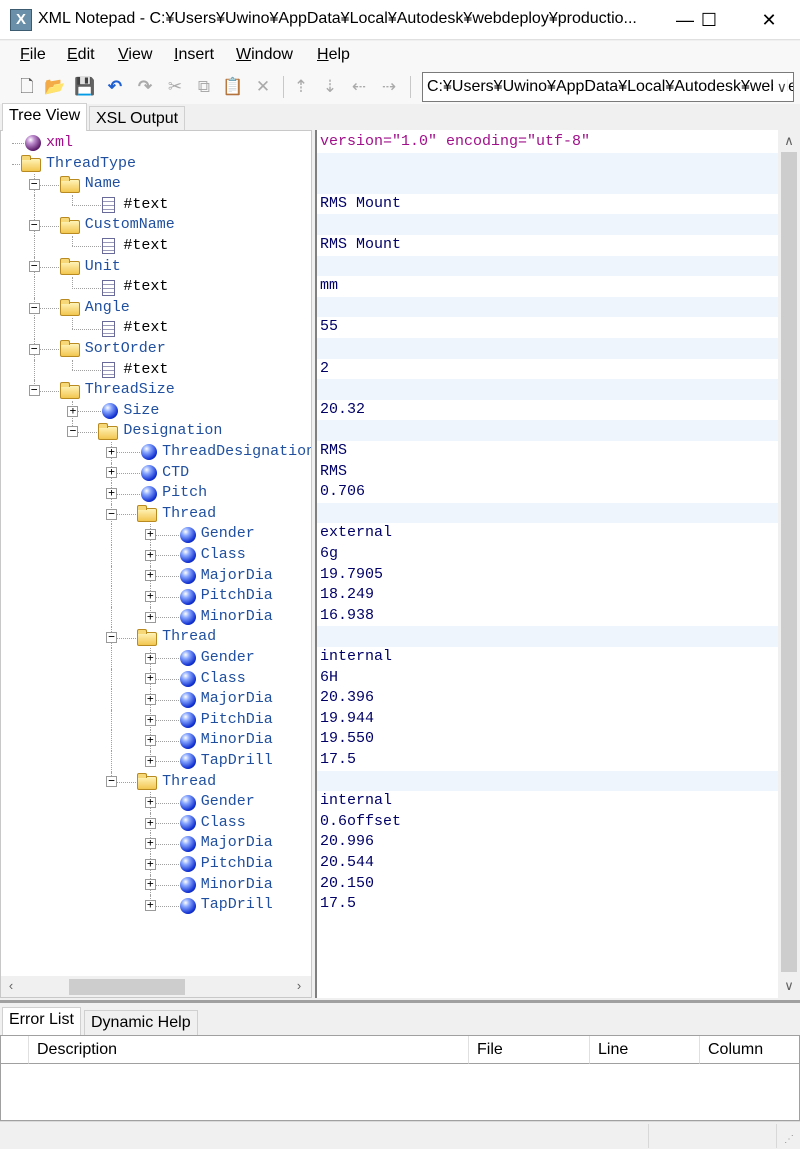 This screenshot has height=1149, width=800. What do you see at coordinates (548, 822) in the screenshot?
I see `node-value: 0.6offset` at bounding box center [548, 822].